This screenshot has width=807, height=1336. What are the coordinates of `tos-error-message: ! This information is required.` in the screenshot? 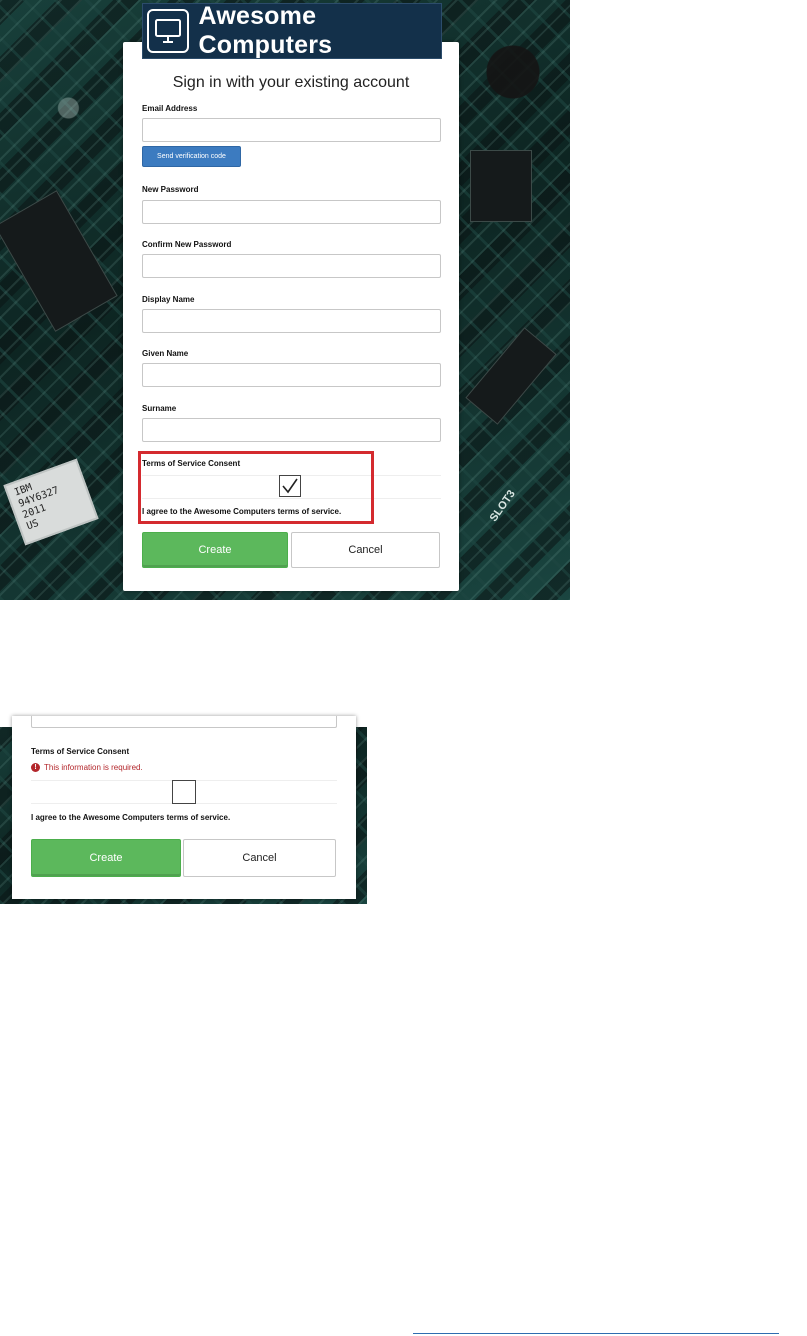 It's located at (87, 767).